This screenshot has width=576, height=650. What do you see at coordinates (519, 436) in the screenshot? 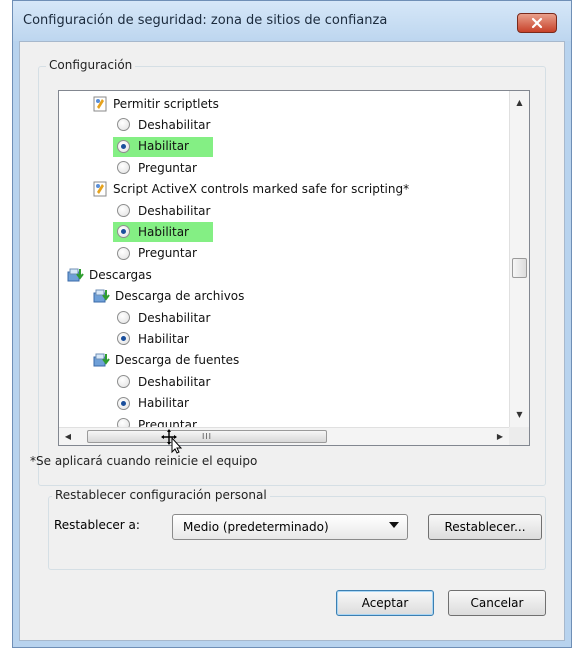
I see `scrollbar-corner` at bounding box center [519, 436].